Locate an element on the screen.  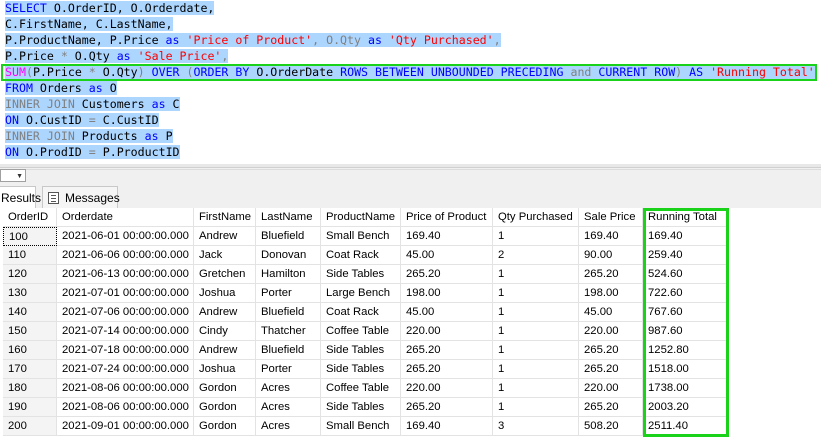
table-cell: 140 is located at coordinates (30, 312).